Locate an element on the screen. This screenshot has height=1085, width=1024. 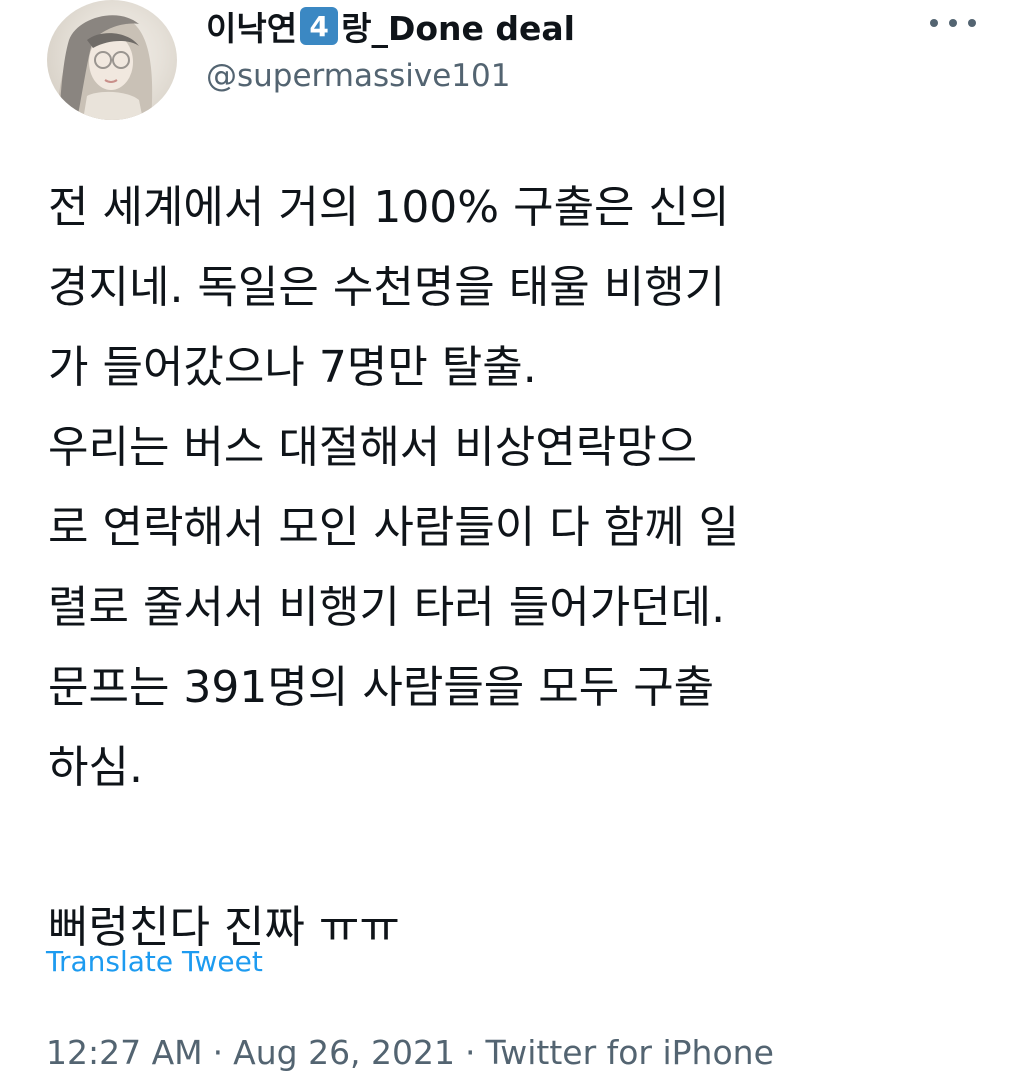
tweet-text-line: 가 들어갔으나 7명만 탈출. is located at coordinates (292, 367).